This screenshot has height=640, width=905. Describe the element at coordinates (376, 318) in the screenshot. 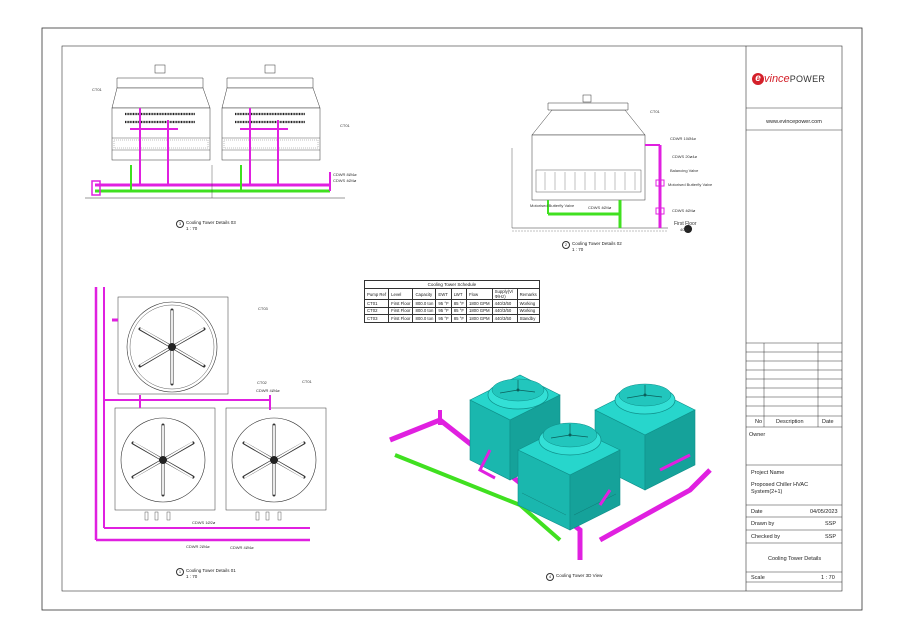

I see `schedule-cell: CT03` at that location.